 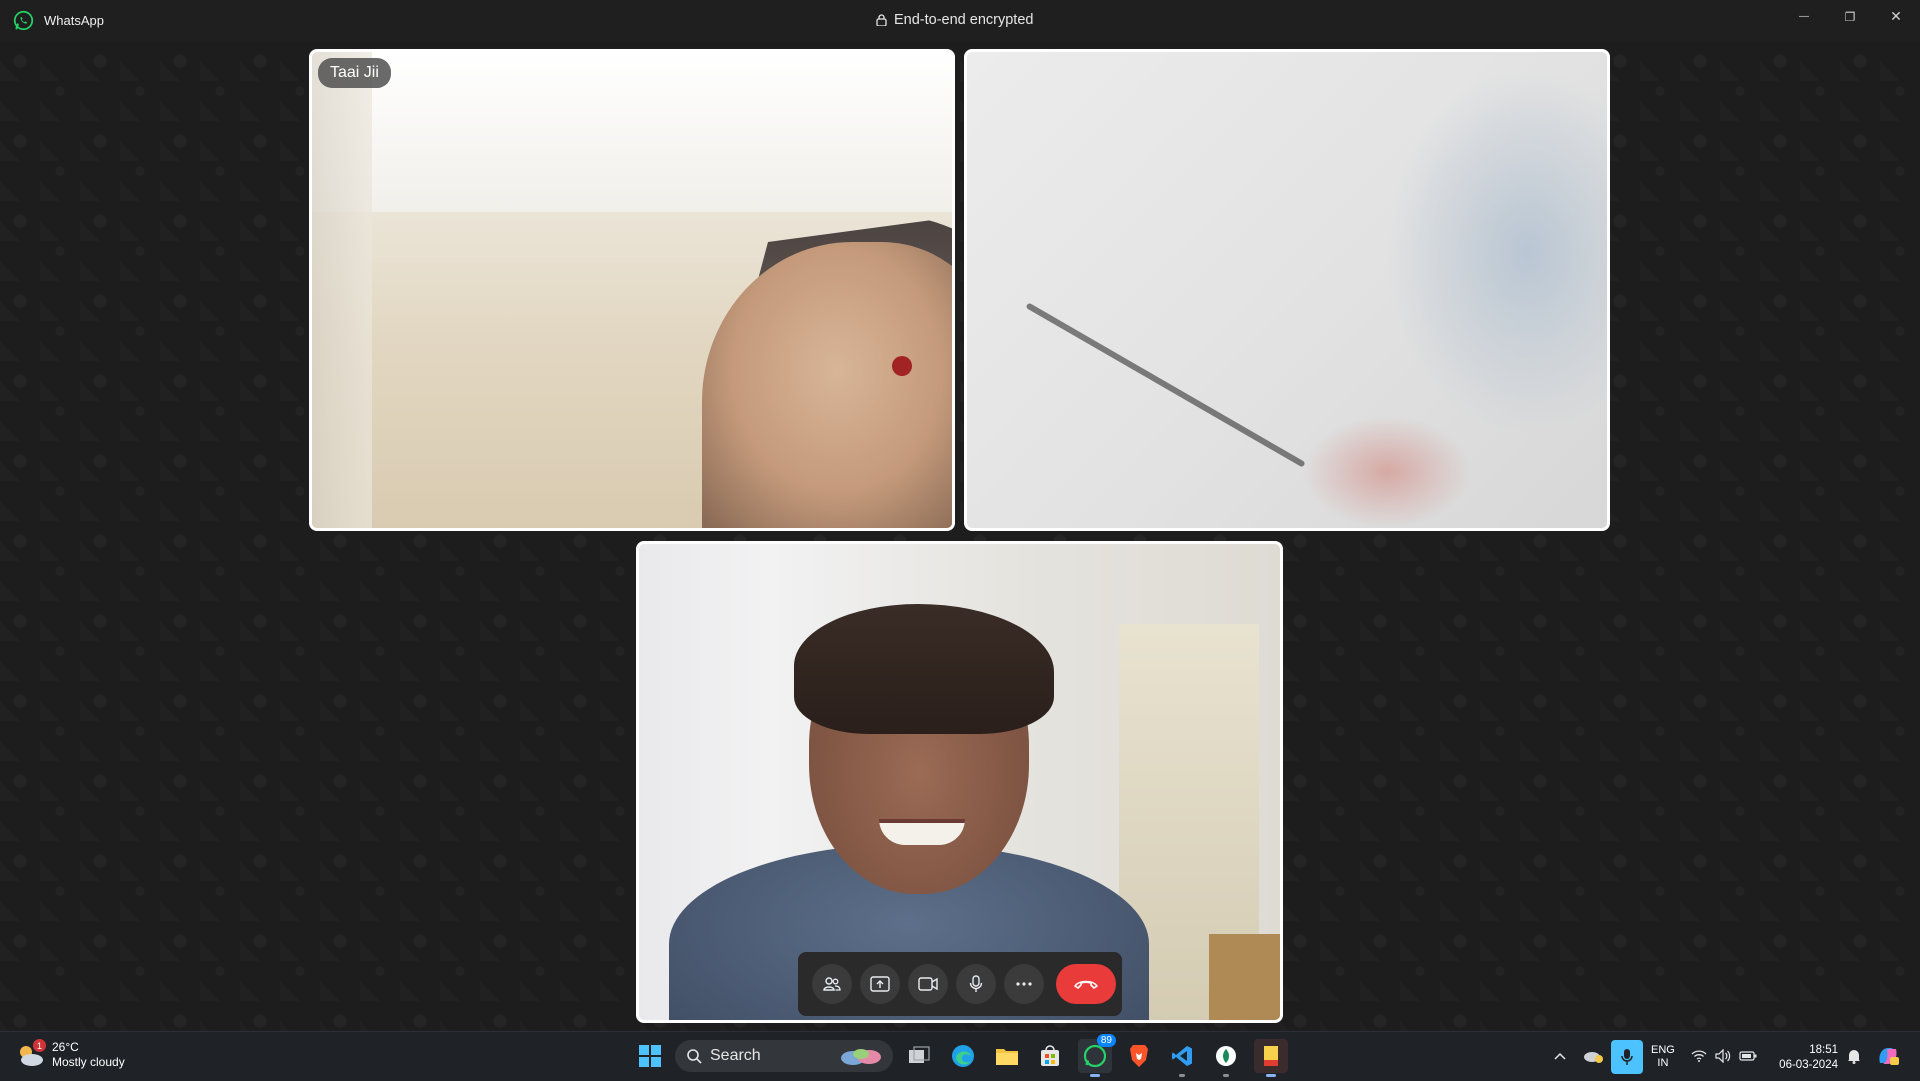 I want to click on bell-icon, so click(x=1854, y=1057).